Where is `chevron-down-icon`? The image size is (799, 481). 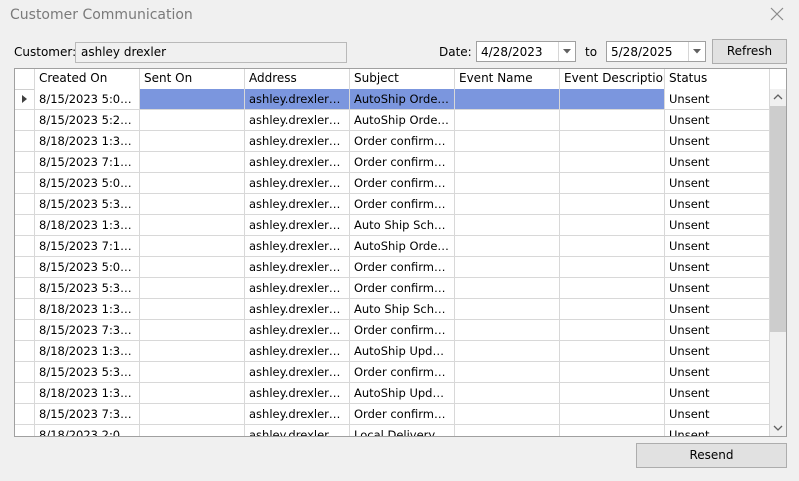 chevron-down-icon is located at coordinates (566, 51).